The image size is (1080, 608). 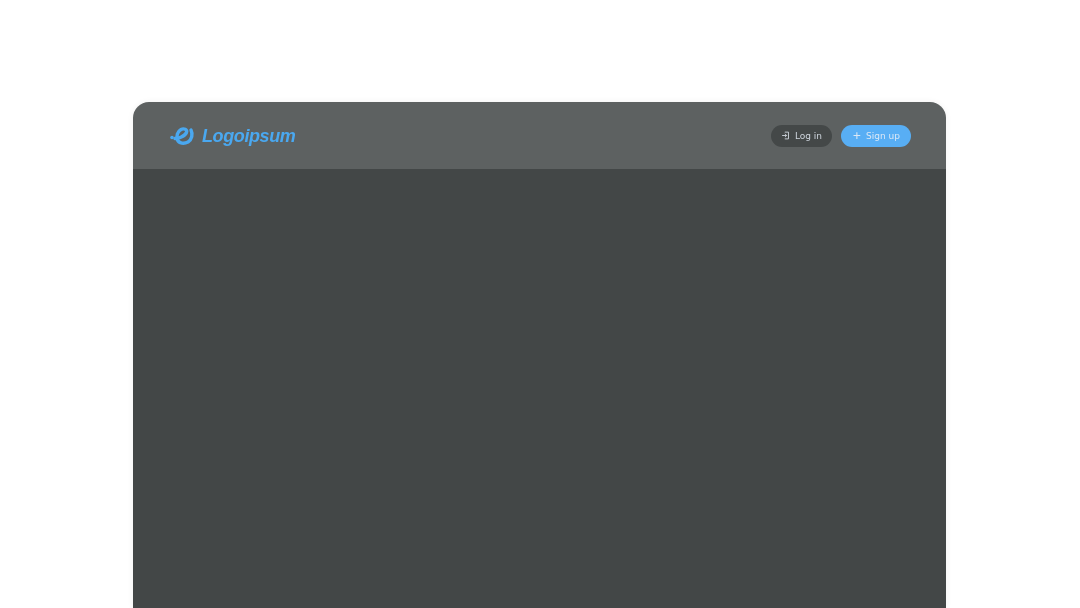 What do you see at coordinates (249, 135) in the screenshot?
I see `logo-wordmark: Logoipsum` at bounding box center [249, 135].